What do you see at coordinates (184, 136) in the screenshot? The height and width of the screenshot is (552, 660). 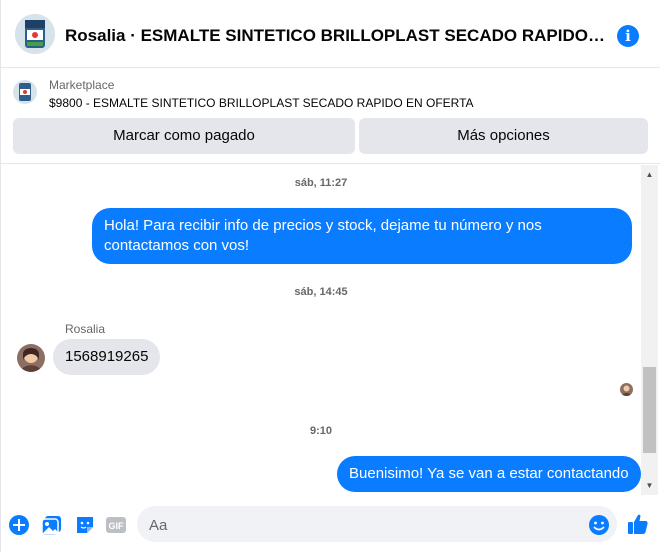 I see `mark-as-paid-button: Marcar como pagado` at bounding box center [184, 136].